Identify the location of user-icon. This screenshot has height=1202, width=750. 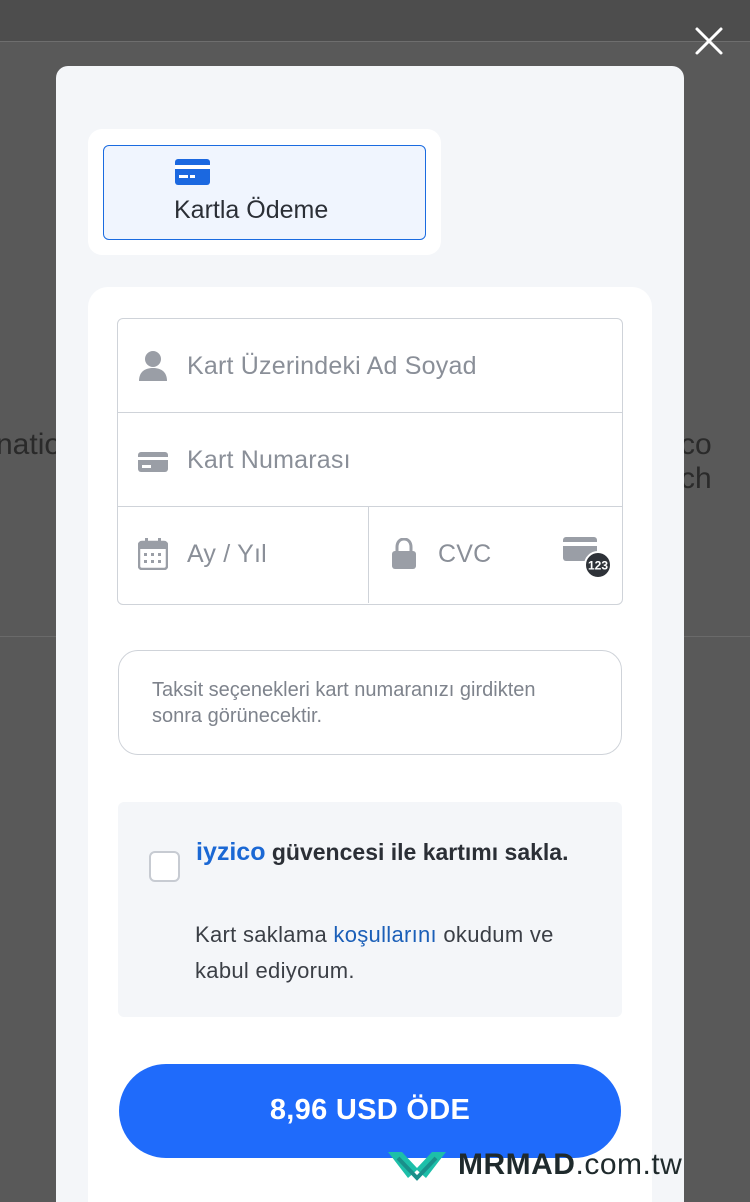
(153, 366).